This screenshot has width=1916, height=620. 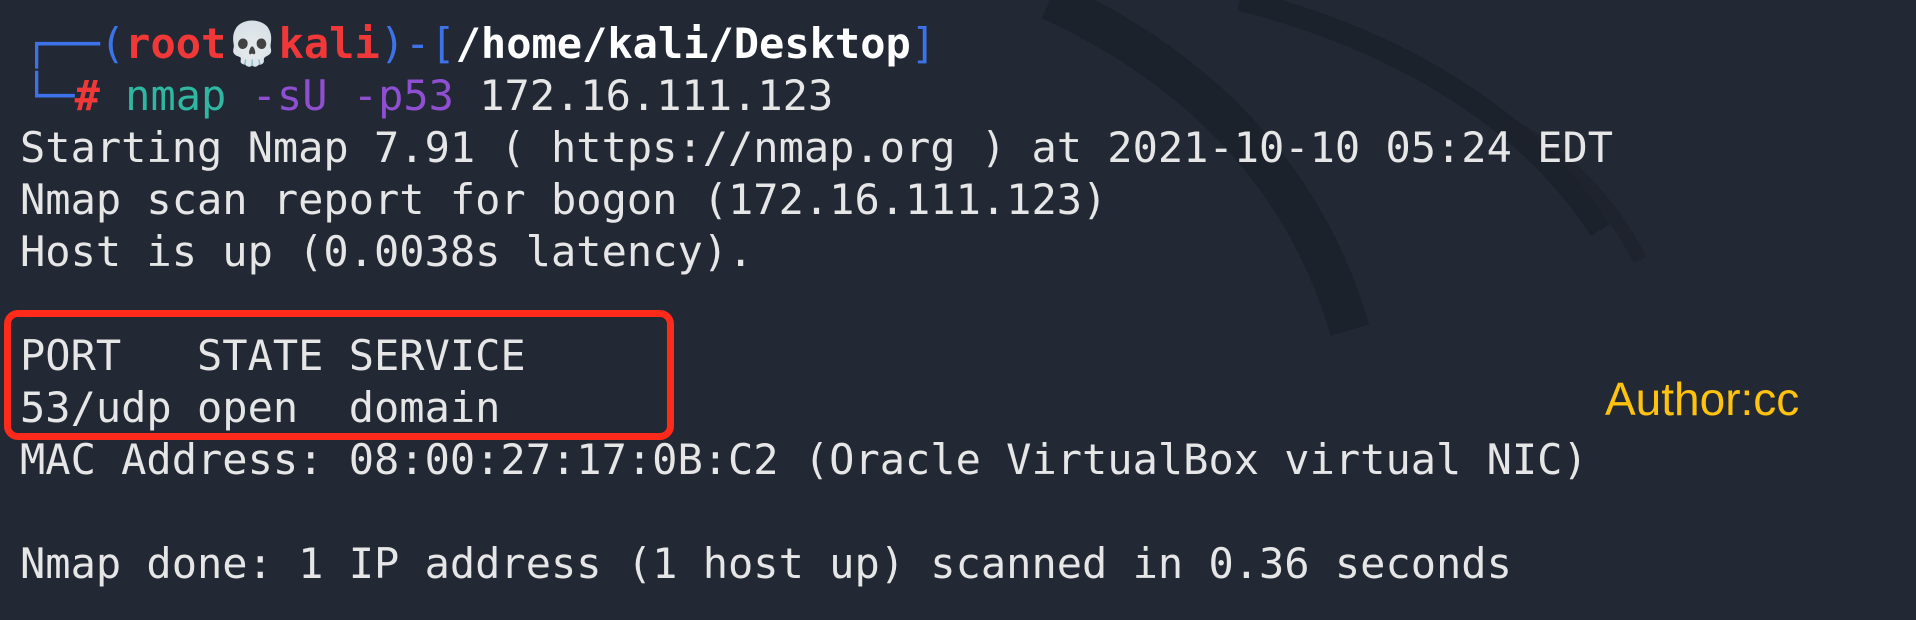 What do you see at coordinates (289, 95) in the screenshot?
I see `command-flag-udp: -sU` at bounding box center [289, 95].